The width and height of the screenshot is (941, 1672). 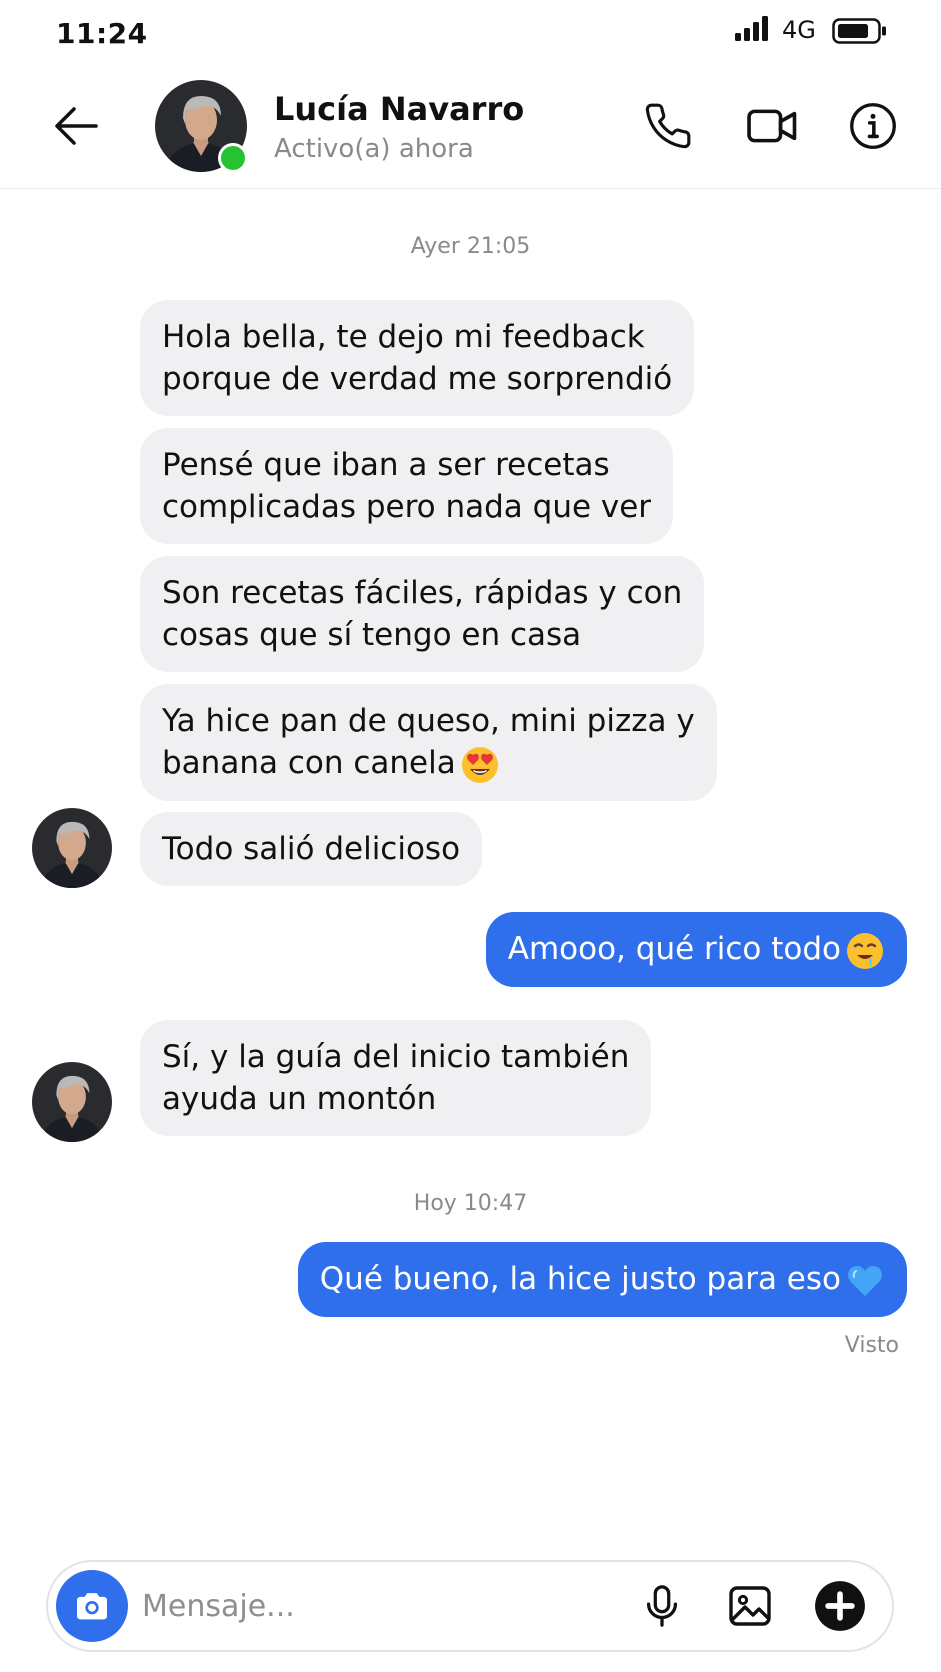 What do you see at coordinates (865, 1280) in the screenshot?
I see `blue-heart-emoji` at bounding box center [865, 1280].